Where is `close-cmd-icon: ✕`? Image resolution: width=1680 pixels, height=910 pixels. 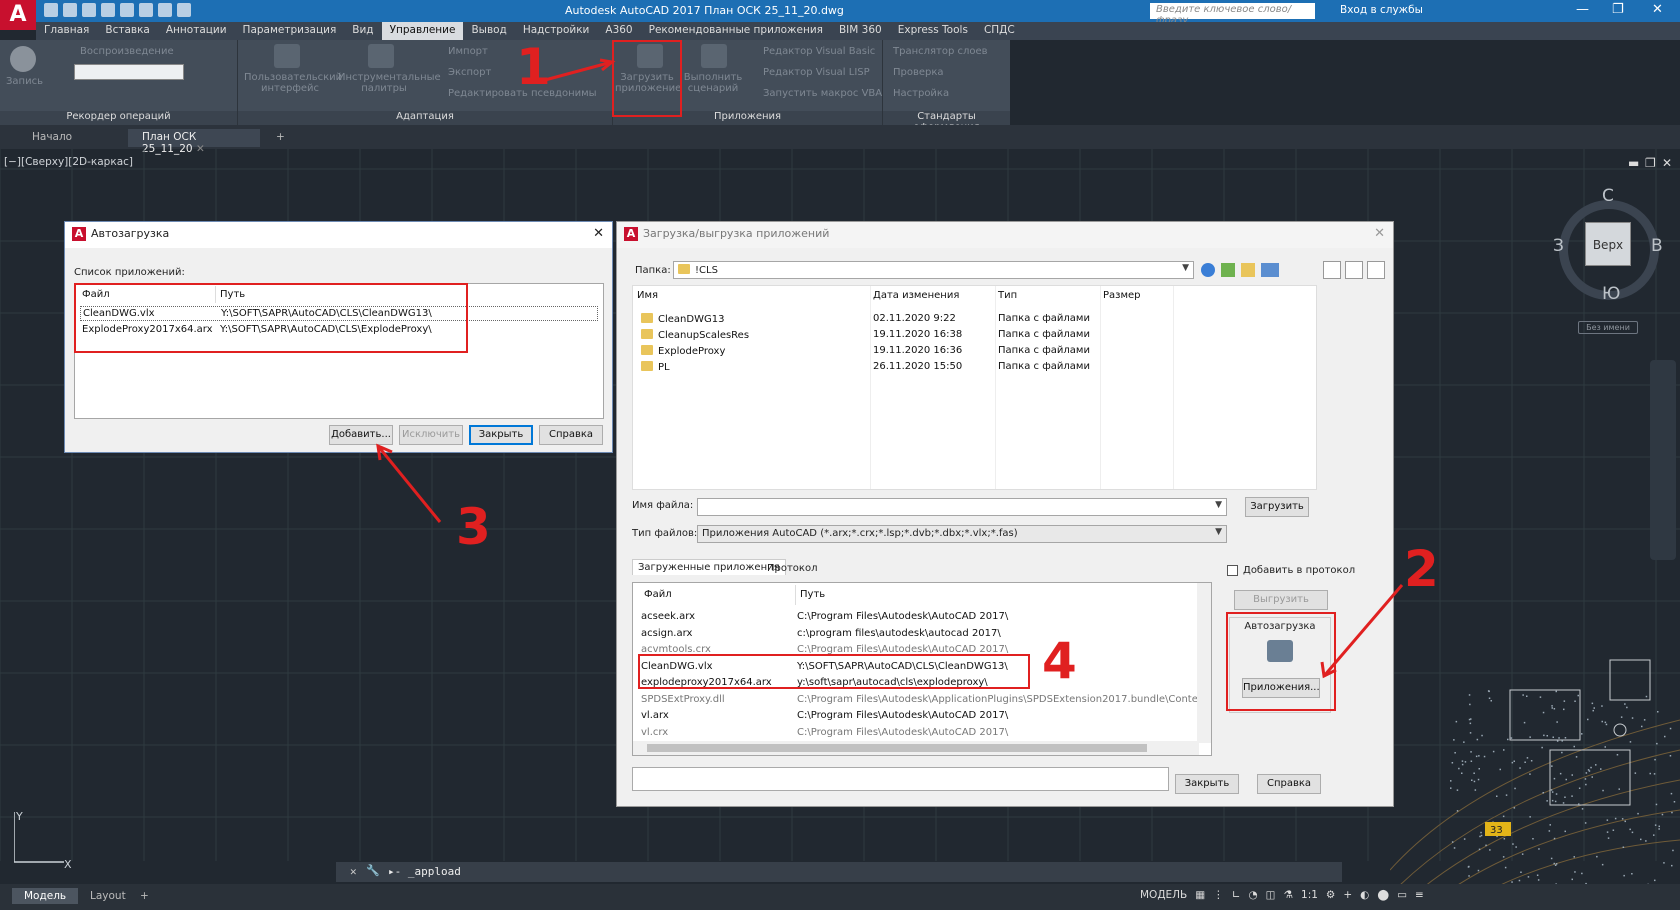 close-cmd-icon: ✕ is located at coordinates (353, 871).